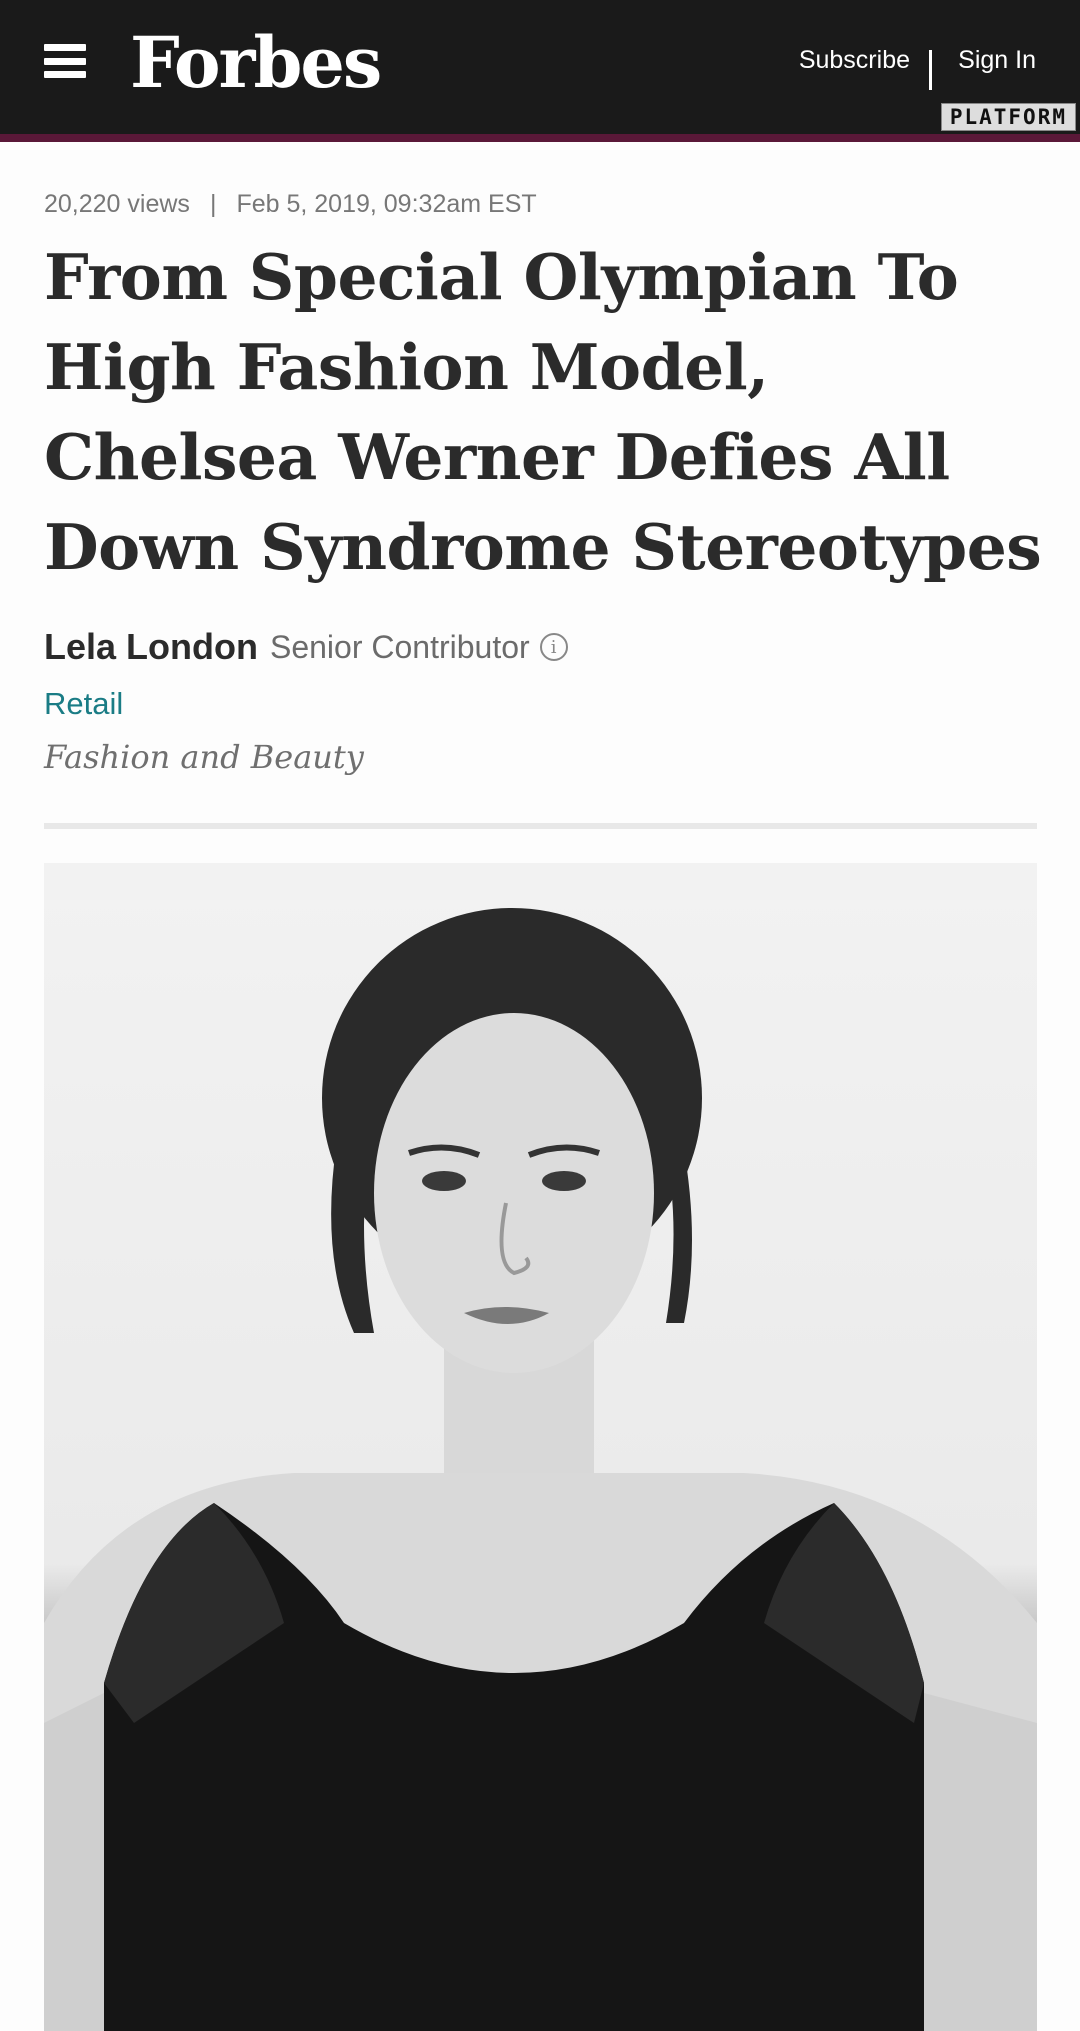  What do you see at coordinates (930, 70) in the screenshot?
I see `nav-divider` at bounding box center [930, 70].